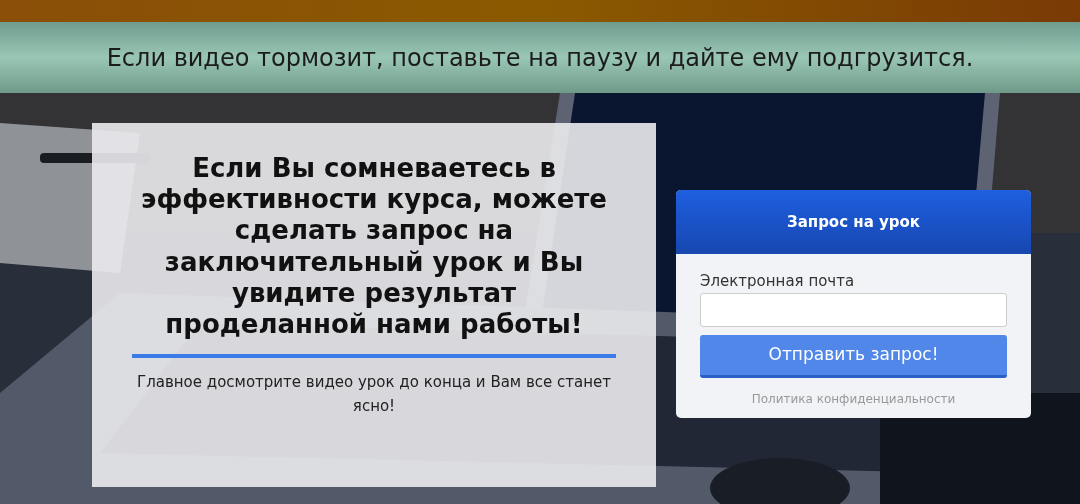  Describe the element at coordinates (778, 281) in the screenshot. I see `field-label: Электронная почта` at that location.